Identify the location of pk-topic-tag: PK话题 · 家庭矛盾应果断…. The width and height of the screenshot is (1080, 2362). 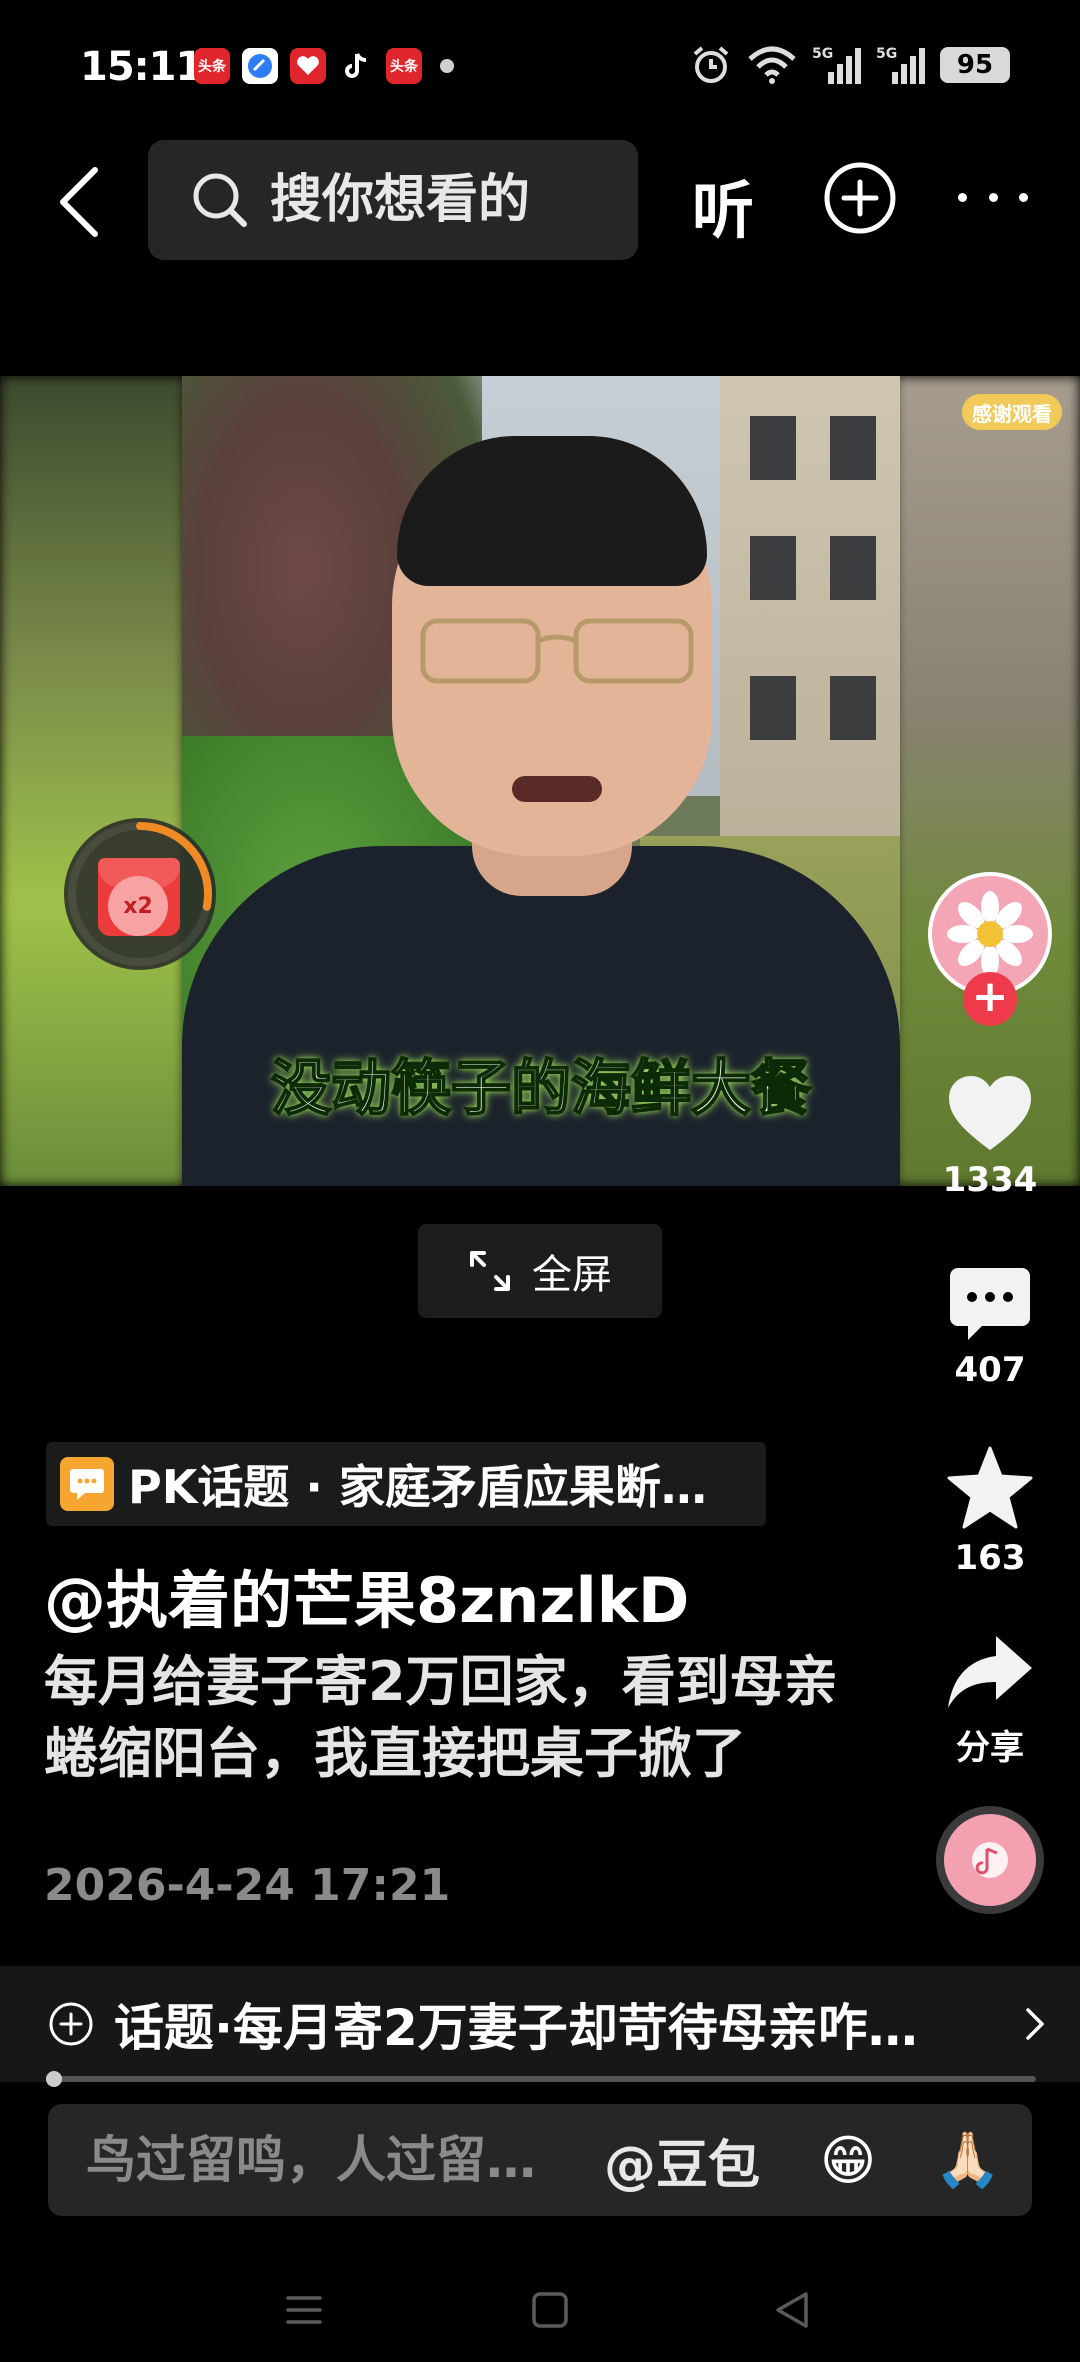
(406, 1484).